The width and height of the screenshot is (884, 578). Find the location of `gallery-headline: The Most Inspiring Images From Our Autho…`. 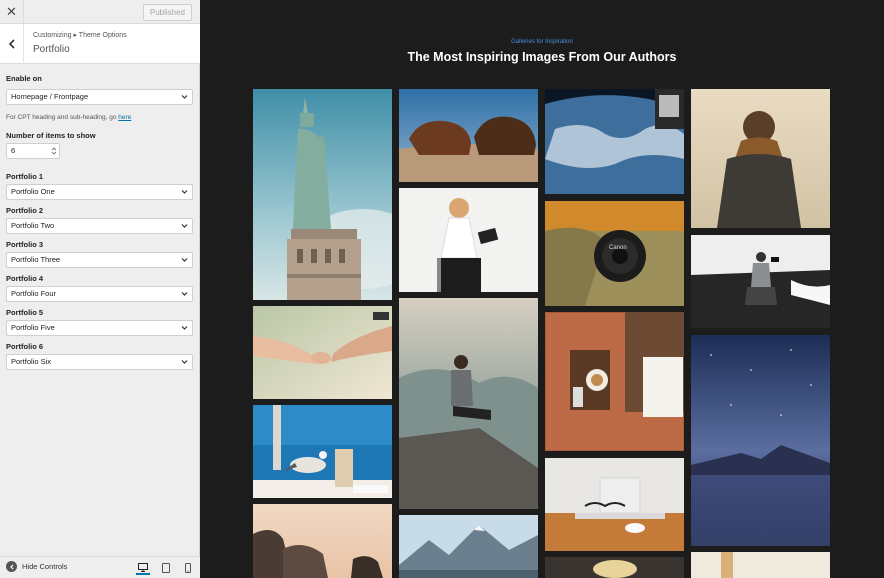

gallery-headline: The Most Inspiring Images From Our Autho… is located at coordinates (542, 57).